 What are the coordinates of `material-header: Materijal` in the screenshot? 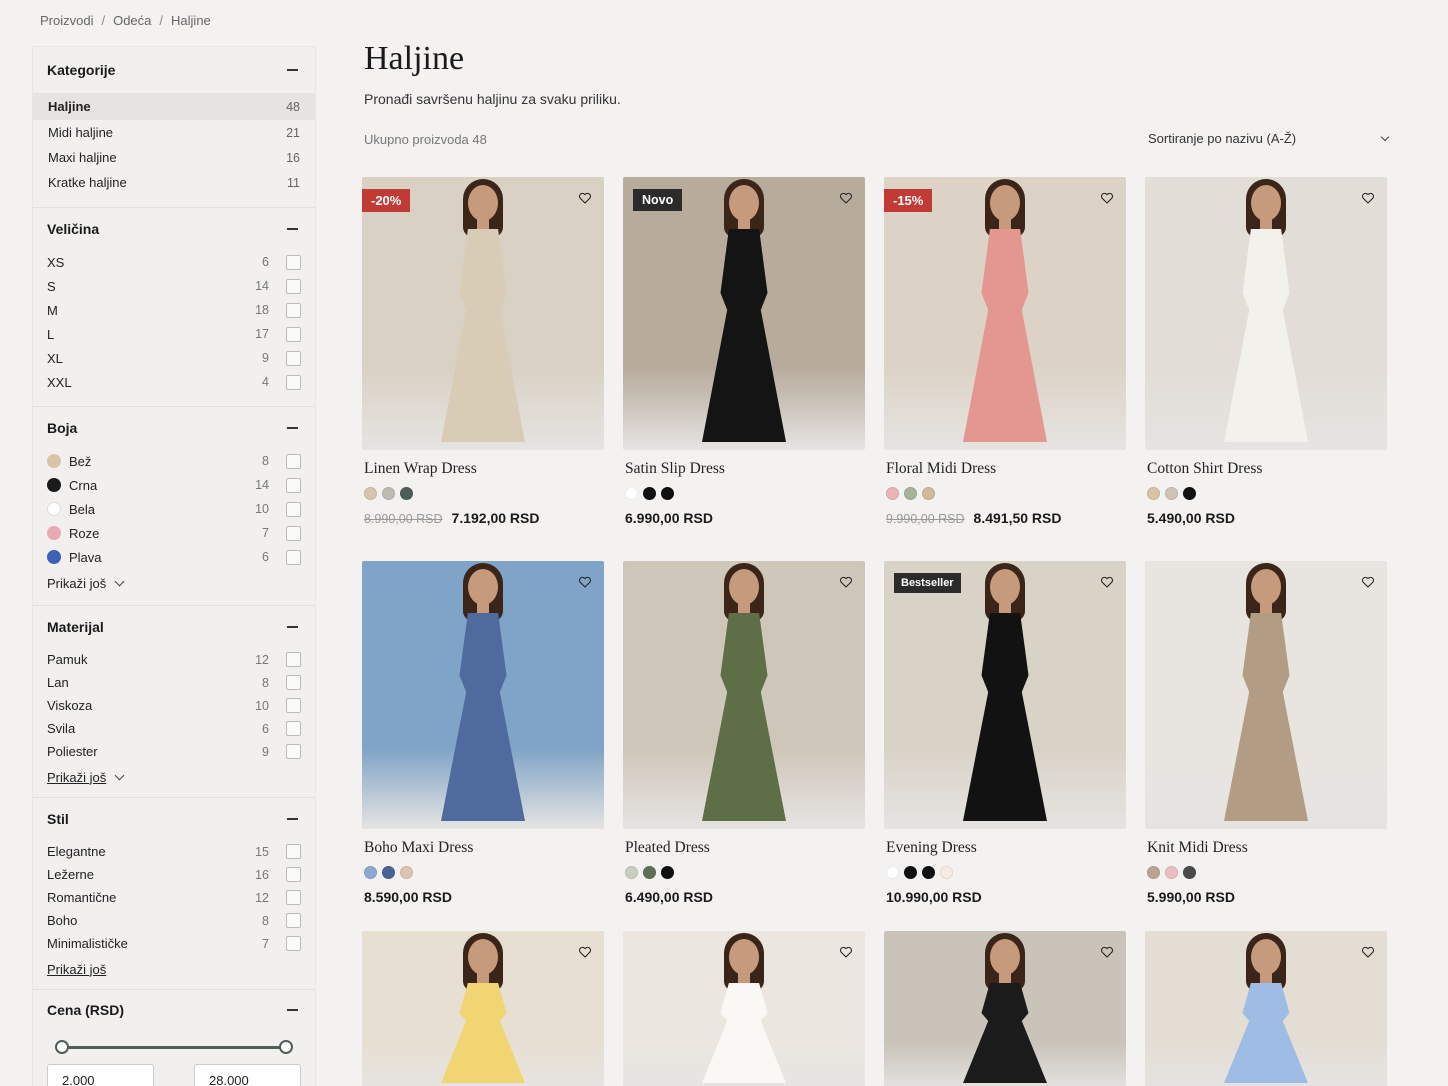 It's located at (174, 627).